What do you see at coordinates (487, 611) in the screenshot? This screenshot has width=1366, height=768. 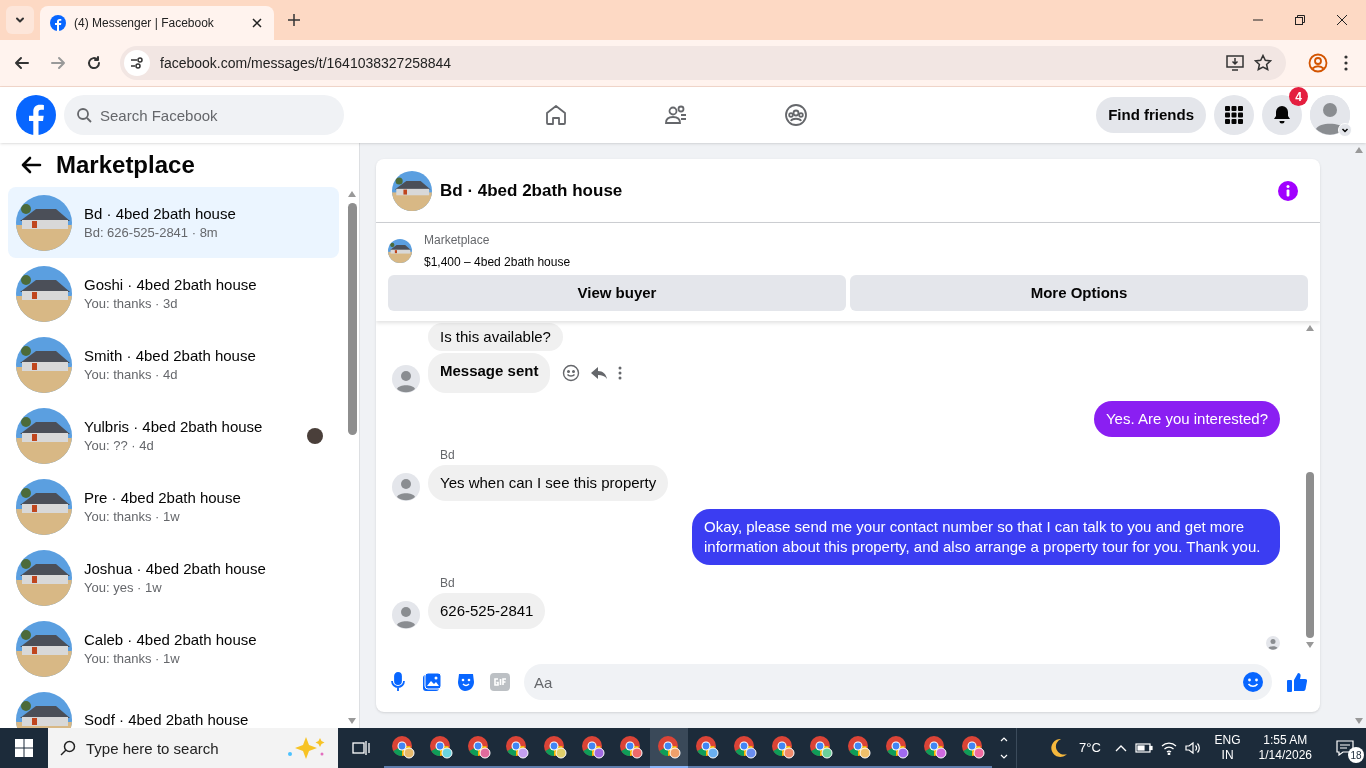 I see `incoming-message: 626-525-2841` at bounding box center [487, 611].